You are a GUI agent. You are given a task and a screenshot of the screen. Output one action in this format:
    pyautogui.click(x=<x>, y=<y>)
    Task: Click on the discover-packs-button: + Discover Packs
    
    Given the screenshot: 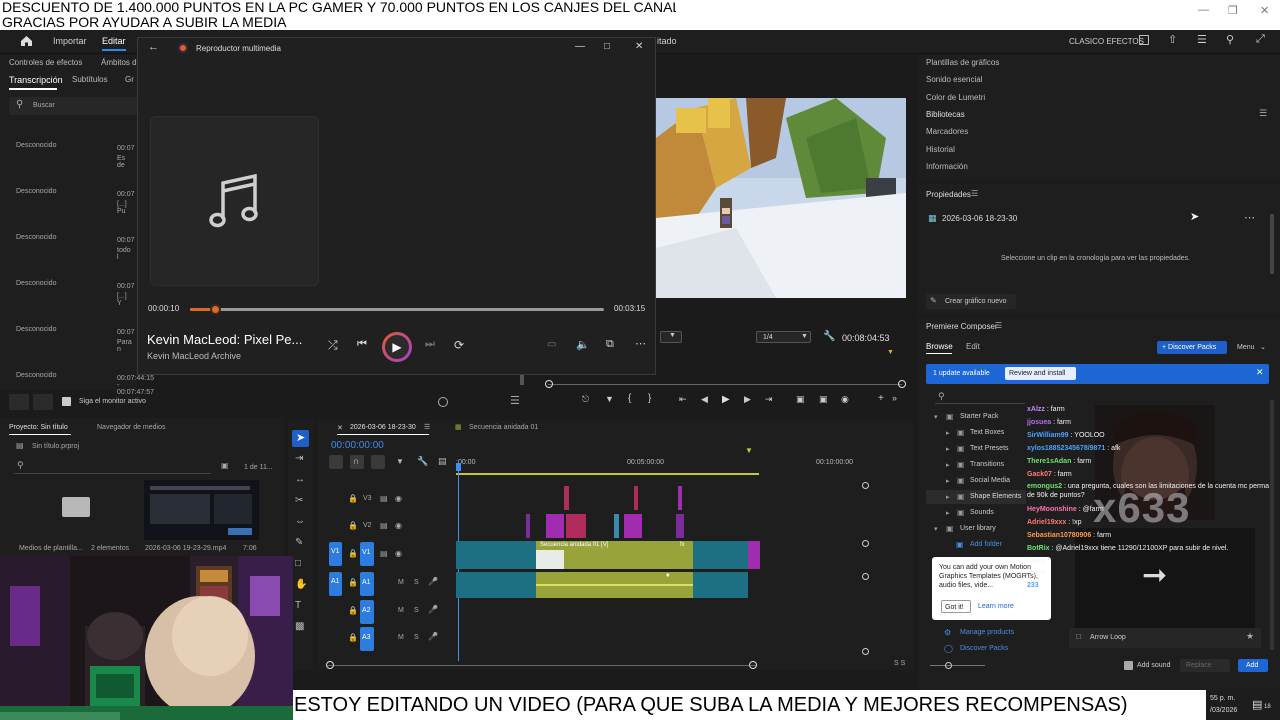 What is the action you would take?
    pyautogui.click(x=1192, y=347)
    